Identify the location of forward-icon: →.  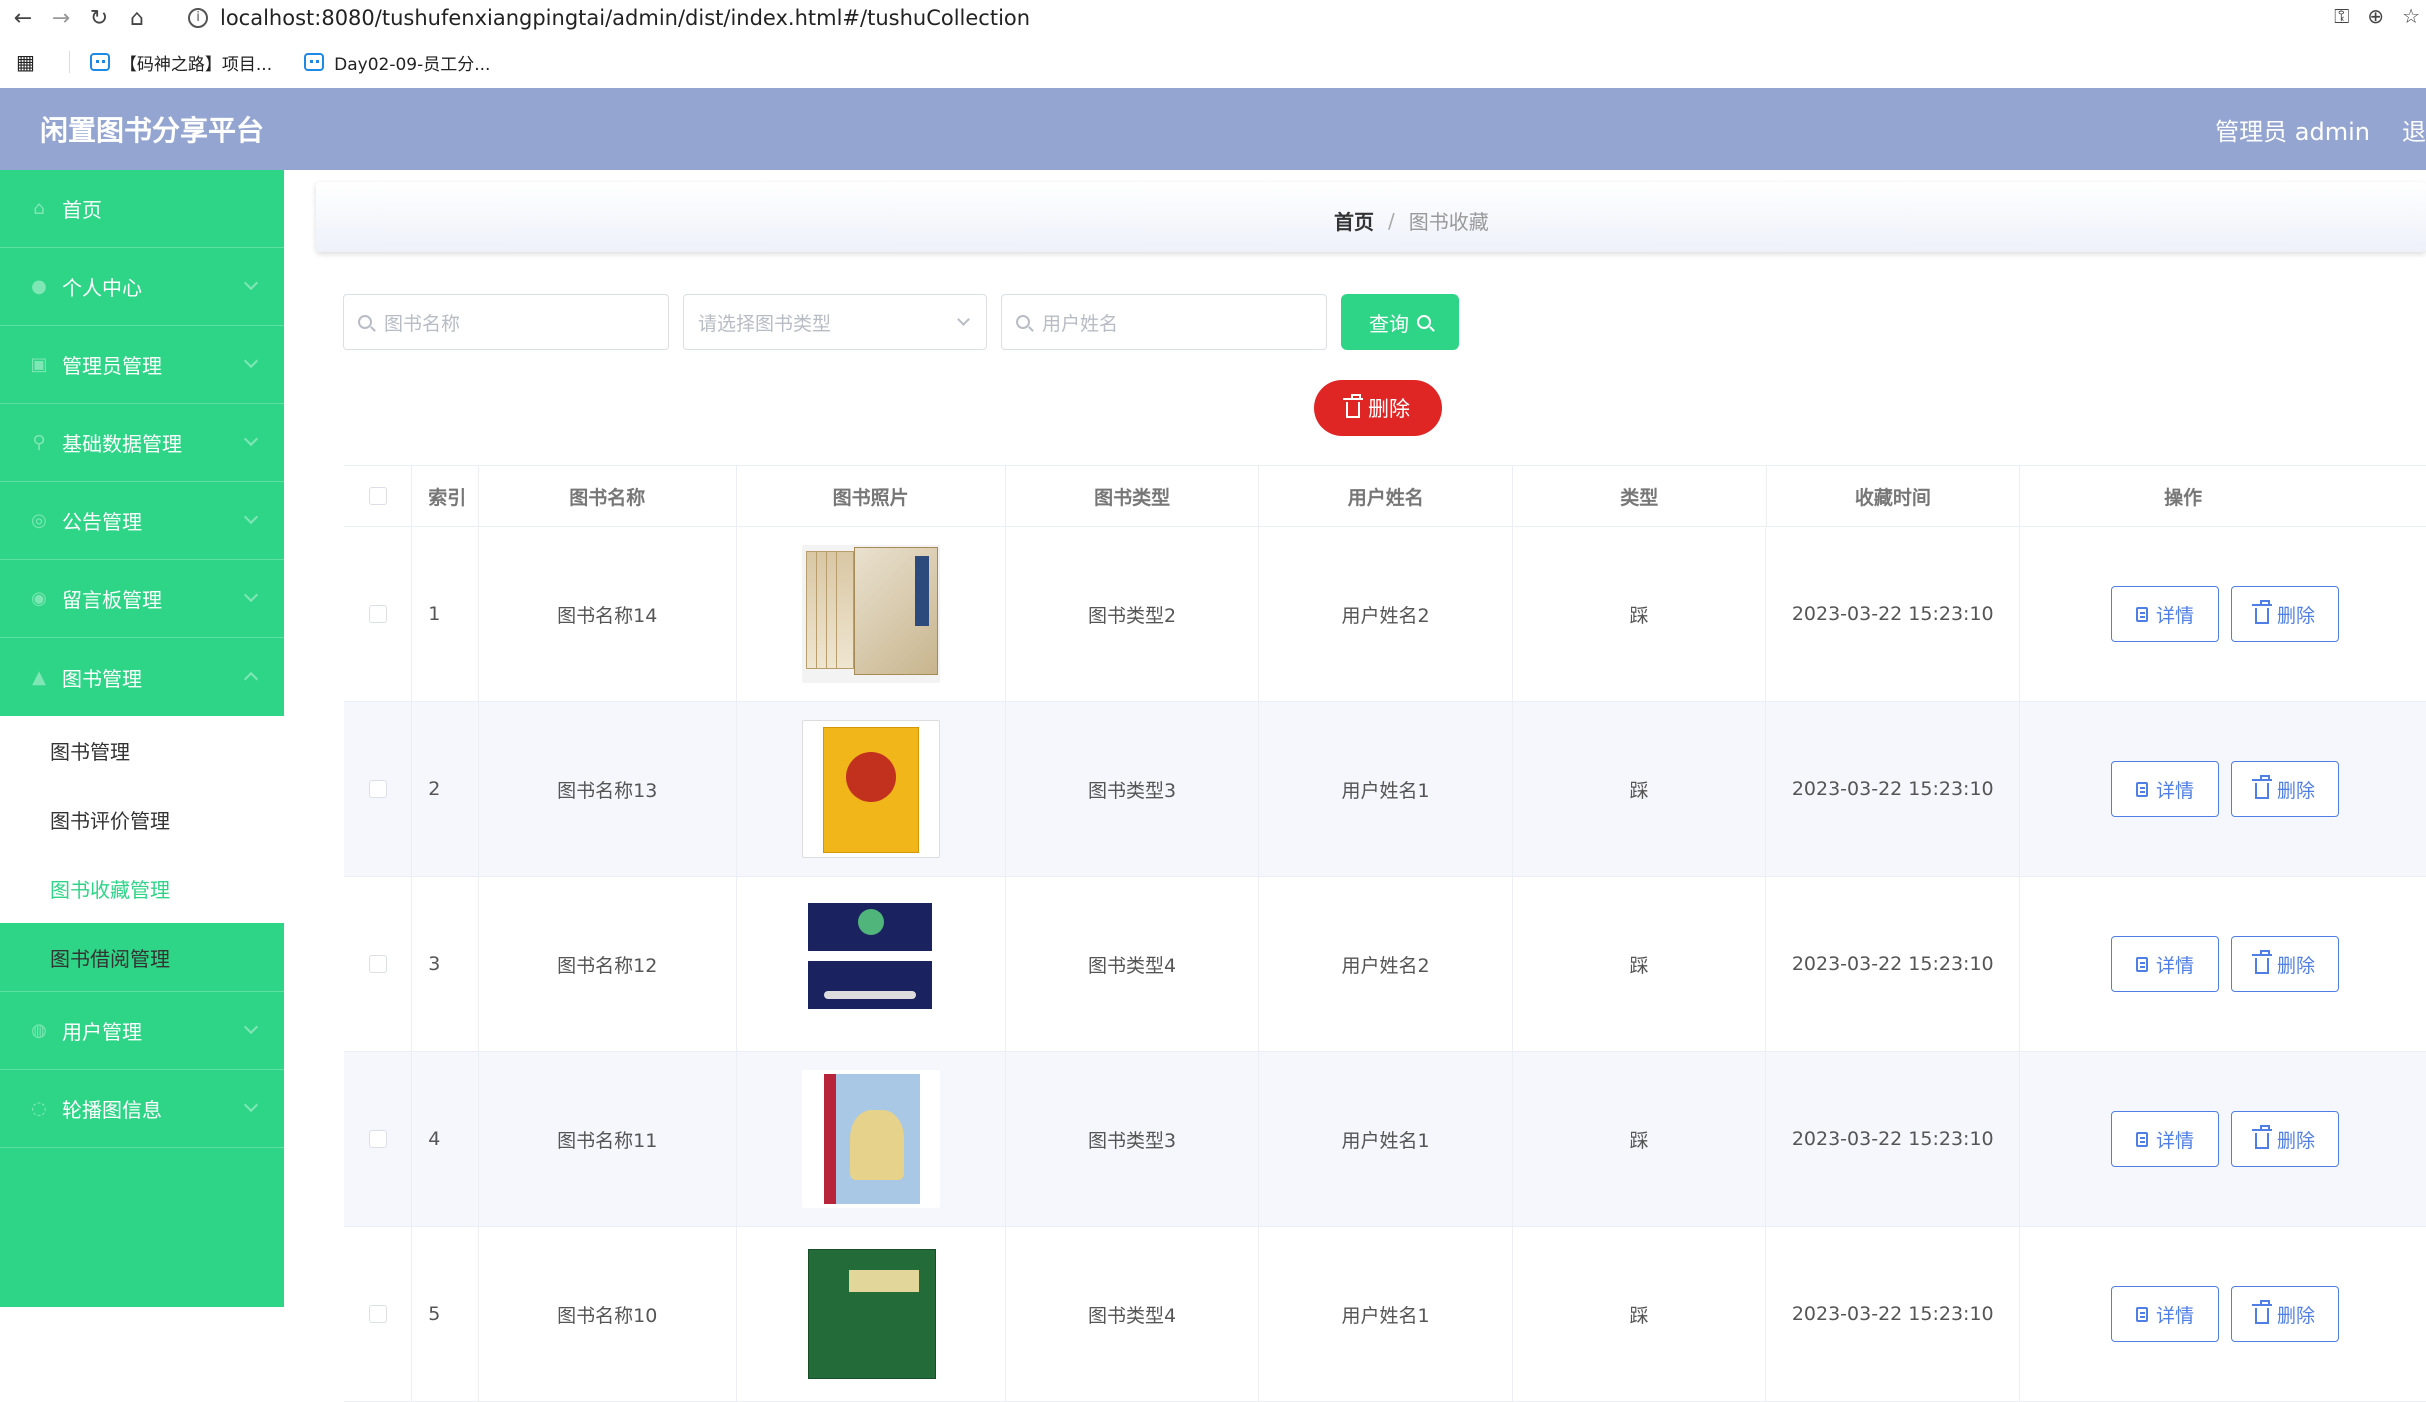
(61, 18).